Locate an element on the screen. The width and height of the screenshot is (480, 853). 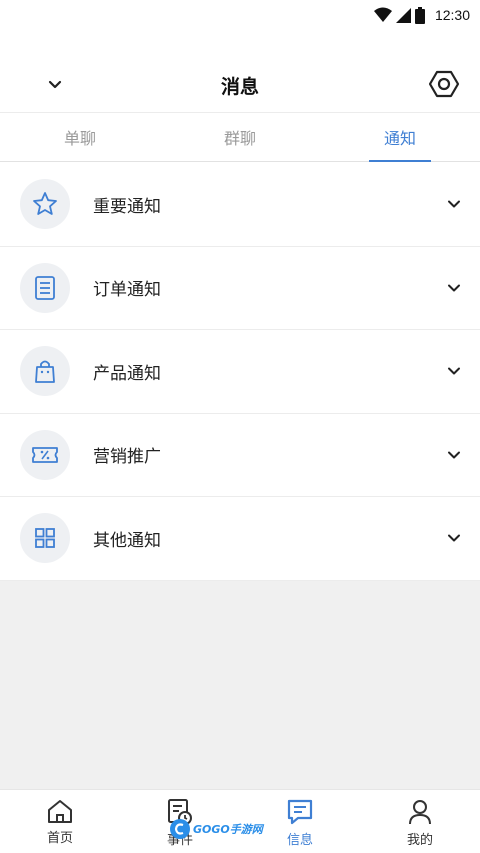
nav-home: 首页 is located at coordinates (60, 821).